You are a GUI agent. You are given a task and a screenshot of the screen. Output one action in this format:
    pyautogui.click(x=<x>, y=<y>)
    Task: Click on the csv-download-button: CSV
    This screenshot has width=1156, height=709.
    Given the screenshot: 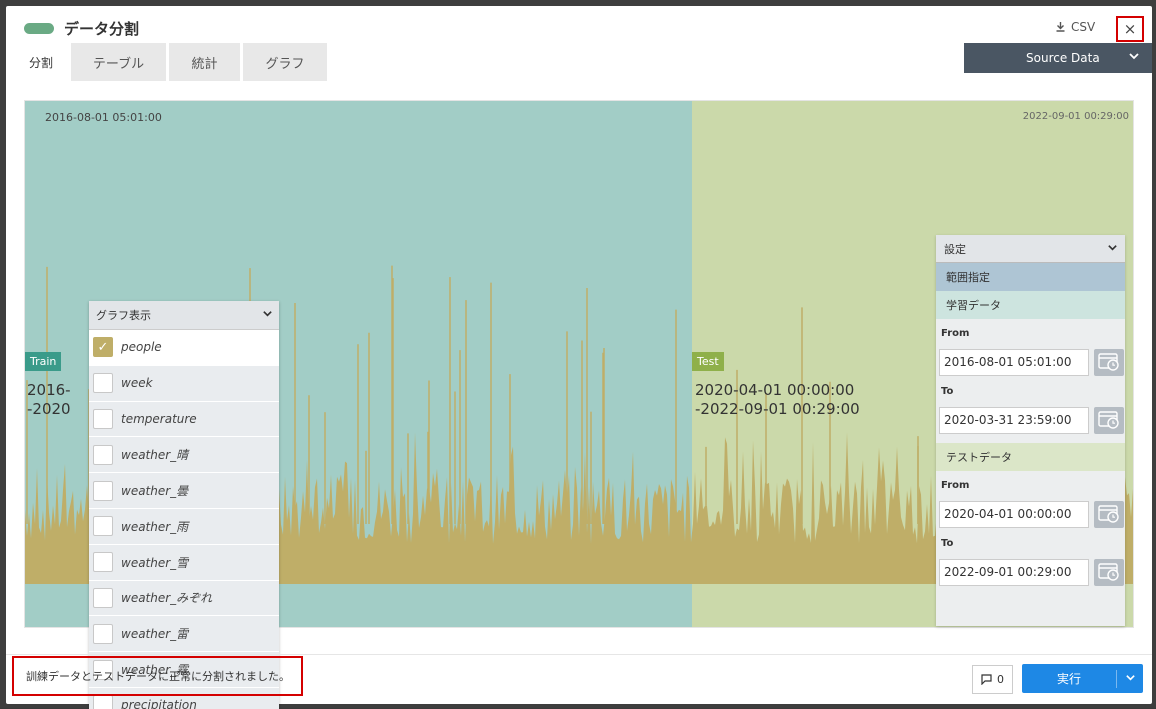 What is the action you would take?
    pyautogui.click(x=1075, y=27)
    